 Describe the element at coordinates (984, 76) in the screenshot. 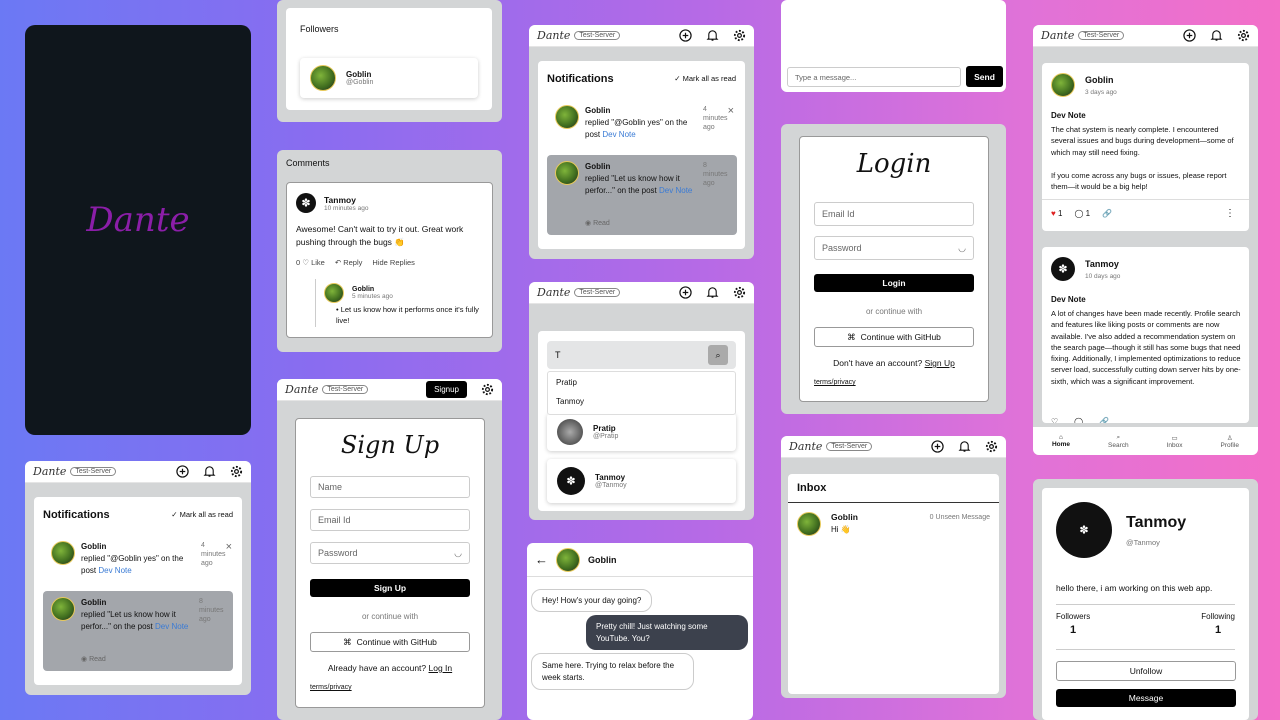

I see `send-button: Send` at that location.